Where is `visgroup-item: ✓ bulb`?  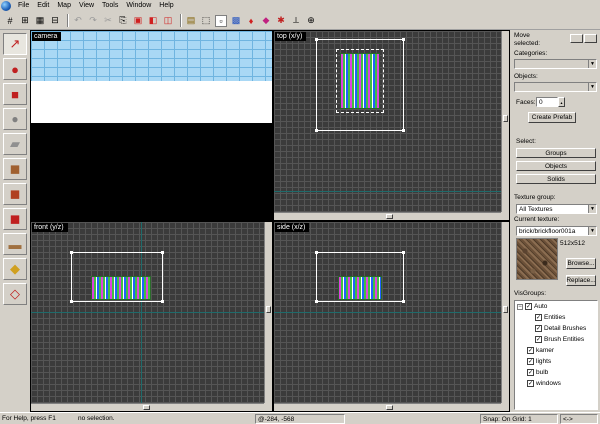 visgroup-item: ✓ bulb is located at coordinates (532, 372).